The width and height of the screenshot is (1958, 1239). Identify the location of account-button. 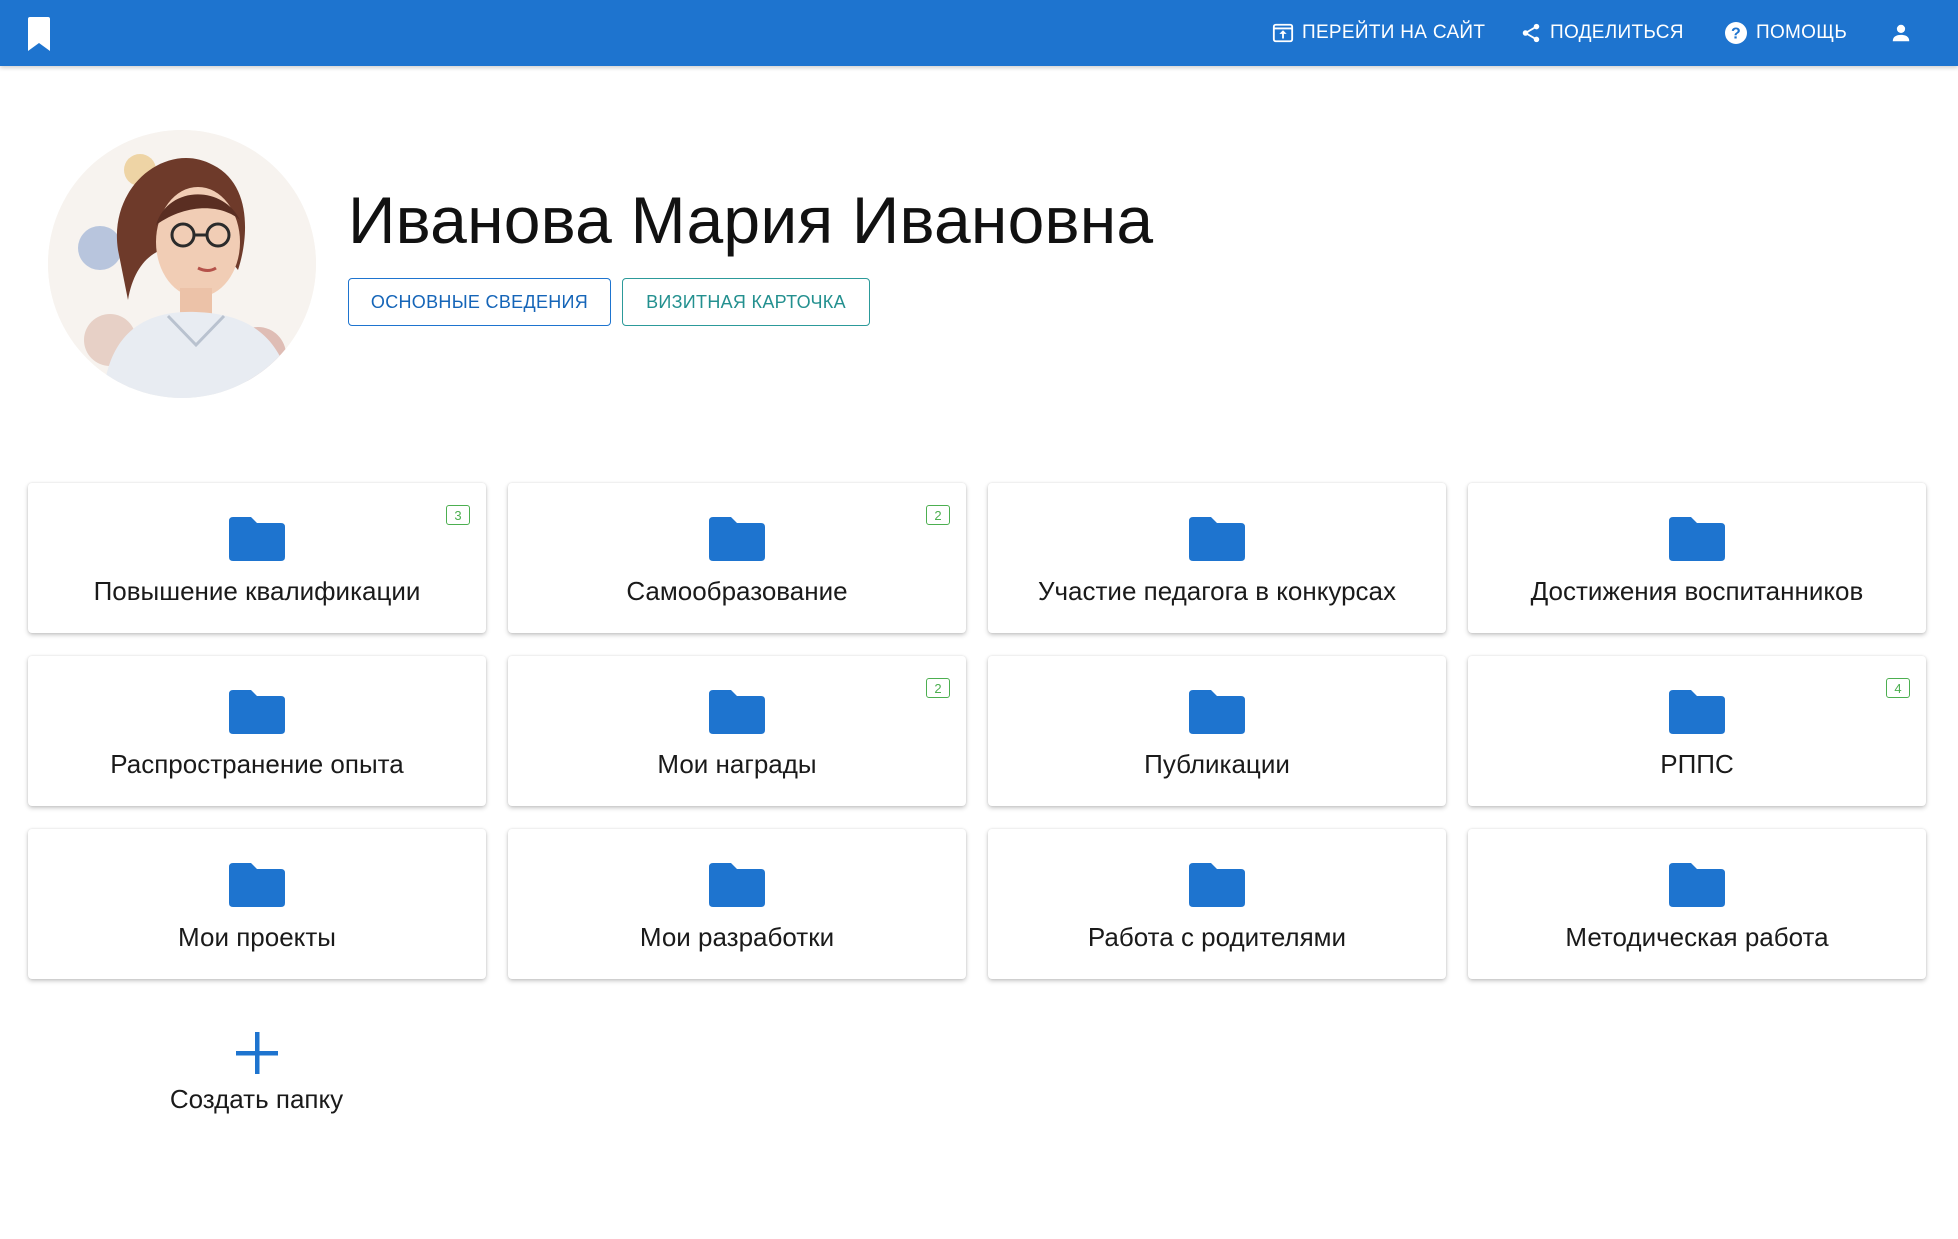
(1901, 33).